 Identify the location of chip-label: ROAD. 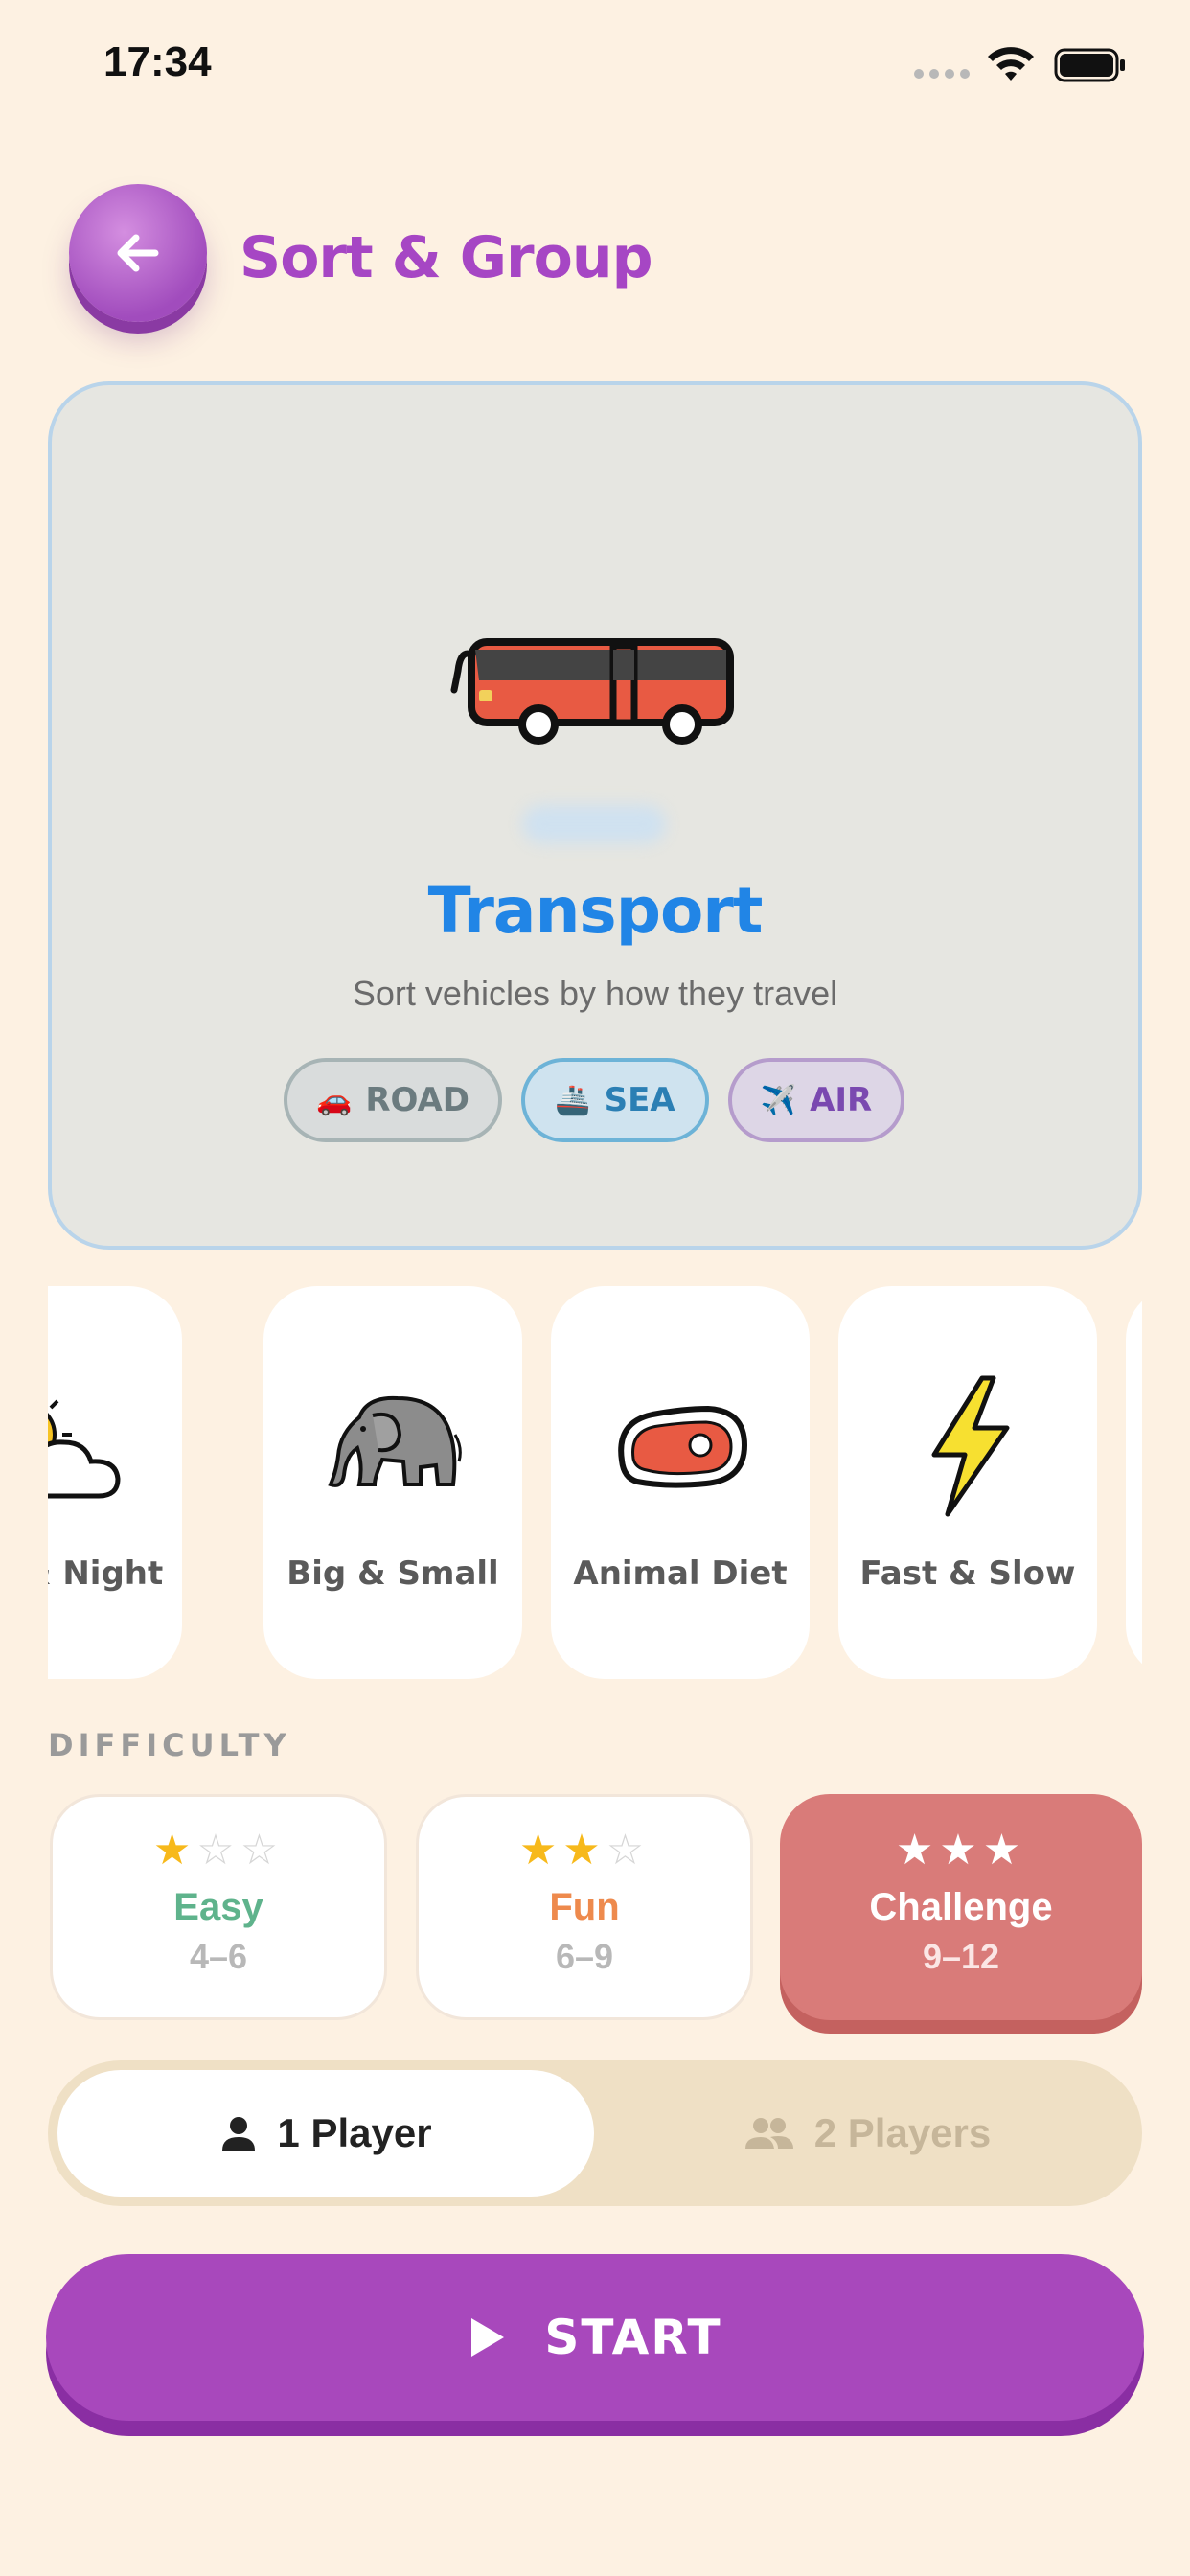
(418, 1100).